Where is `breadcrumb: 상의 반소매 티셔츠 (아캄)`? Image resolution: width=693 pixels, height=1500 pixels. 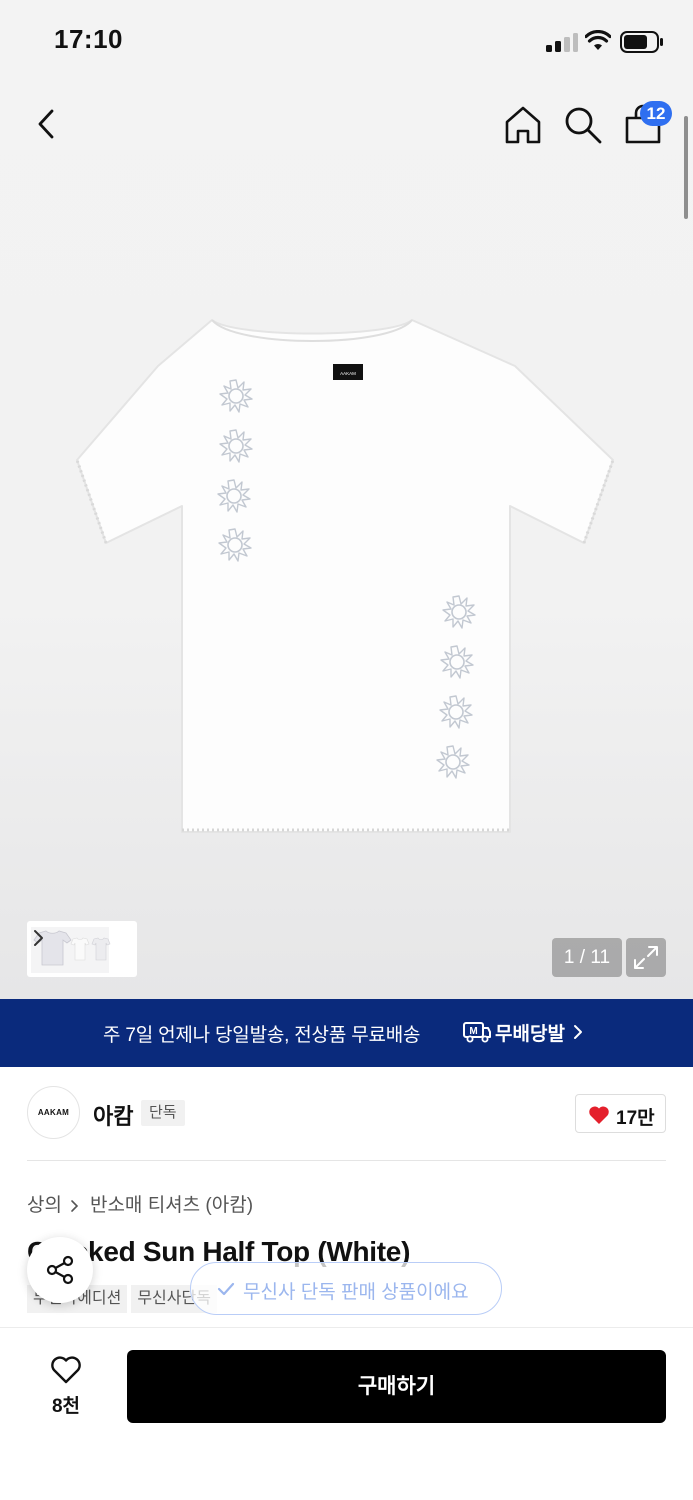 breadcrumb: 상의 반소매 티셔츠 (아캄) is located at coordinates (140, 1203).